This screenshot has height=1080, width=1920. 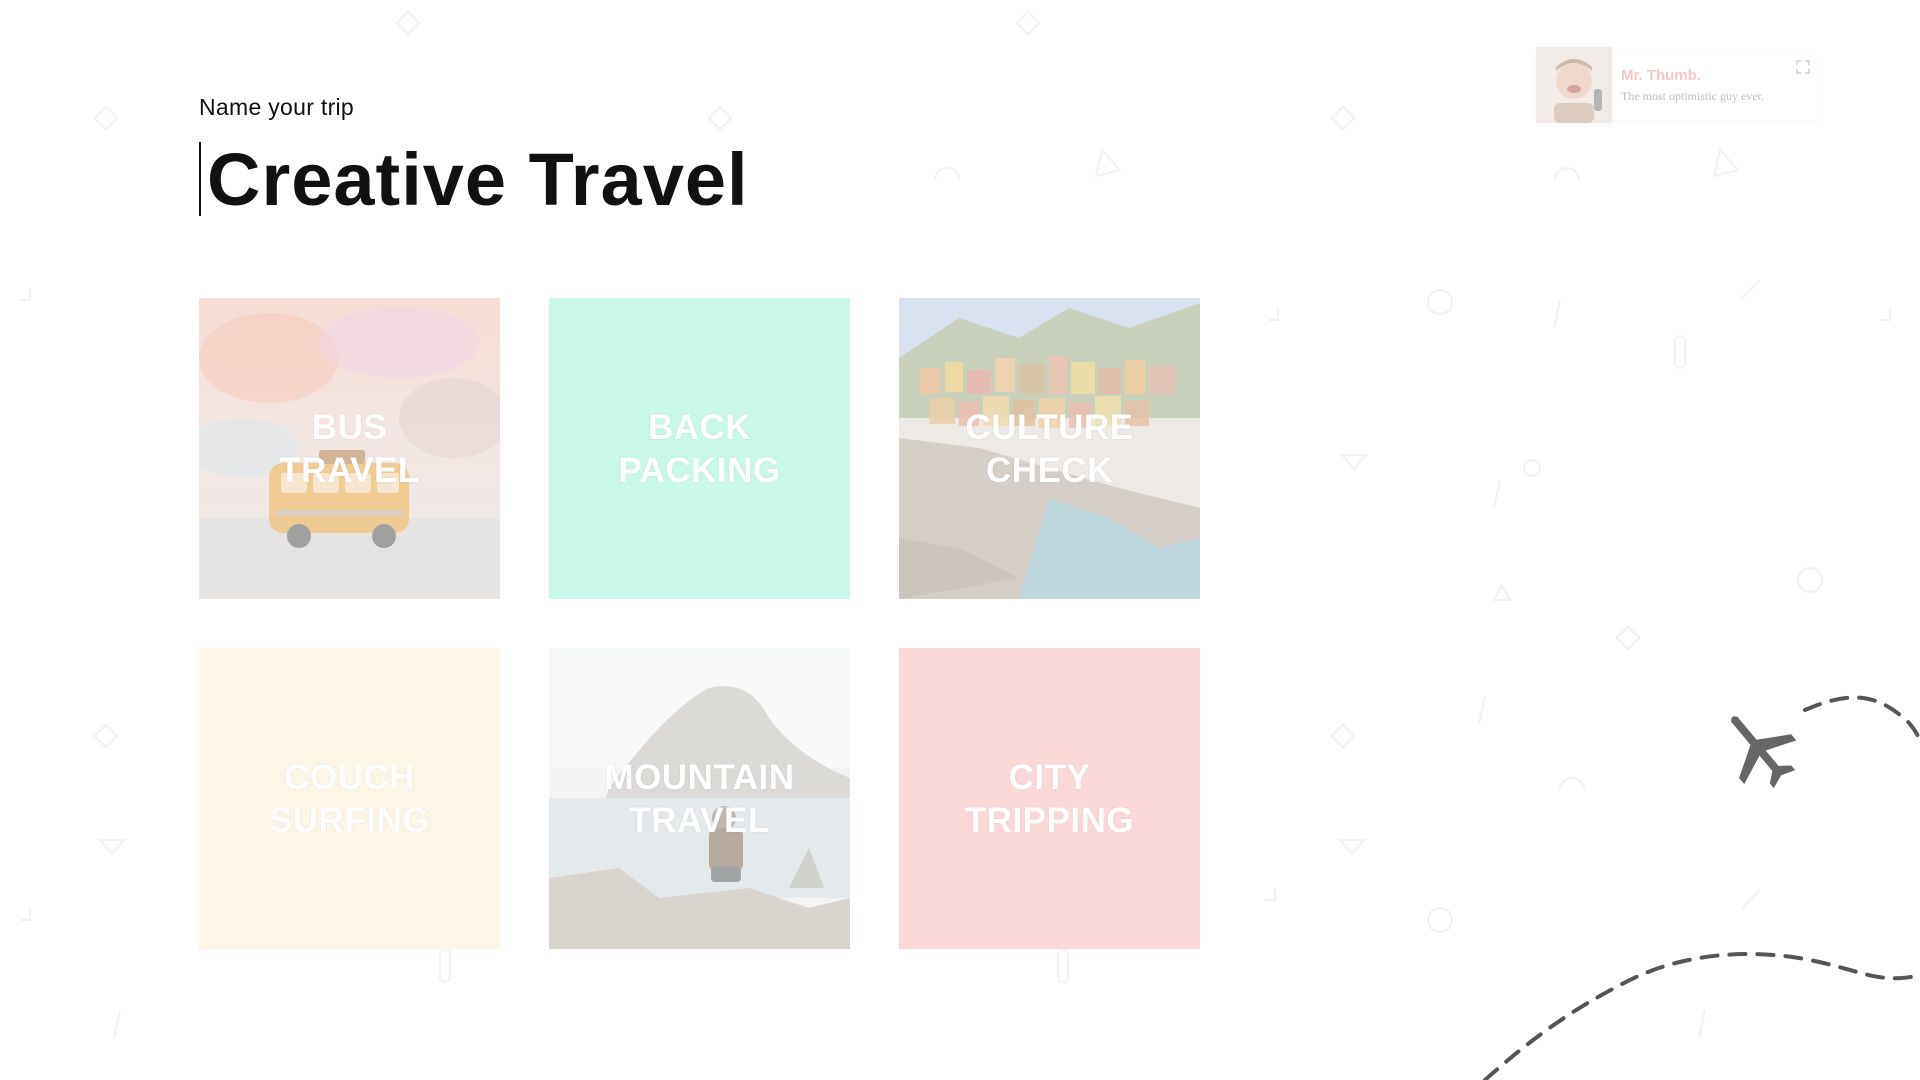 What do you see at coordinates (200, 179) in the screenshot?
I see `text-caret` at bounding box center [200, 179].